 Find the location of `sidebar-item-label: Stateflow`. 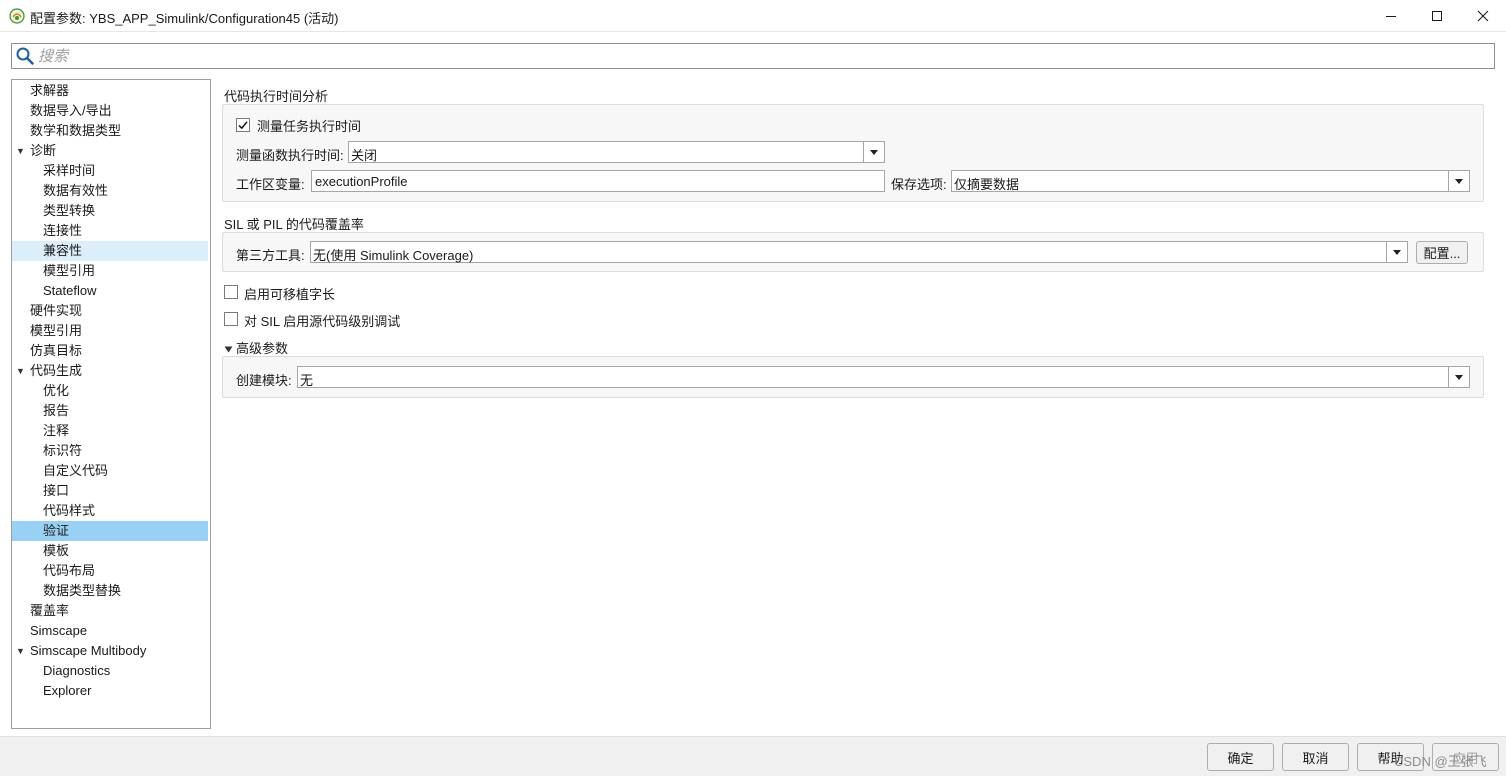

sidebar-item-label: Stateflow is located at coordinates (70, 290).